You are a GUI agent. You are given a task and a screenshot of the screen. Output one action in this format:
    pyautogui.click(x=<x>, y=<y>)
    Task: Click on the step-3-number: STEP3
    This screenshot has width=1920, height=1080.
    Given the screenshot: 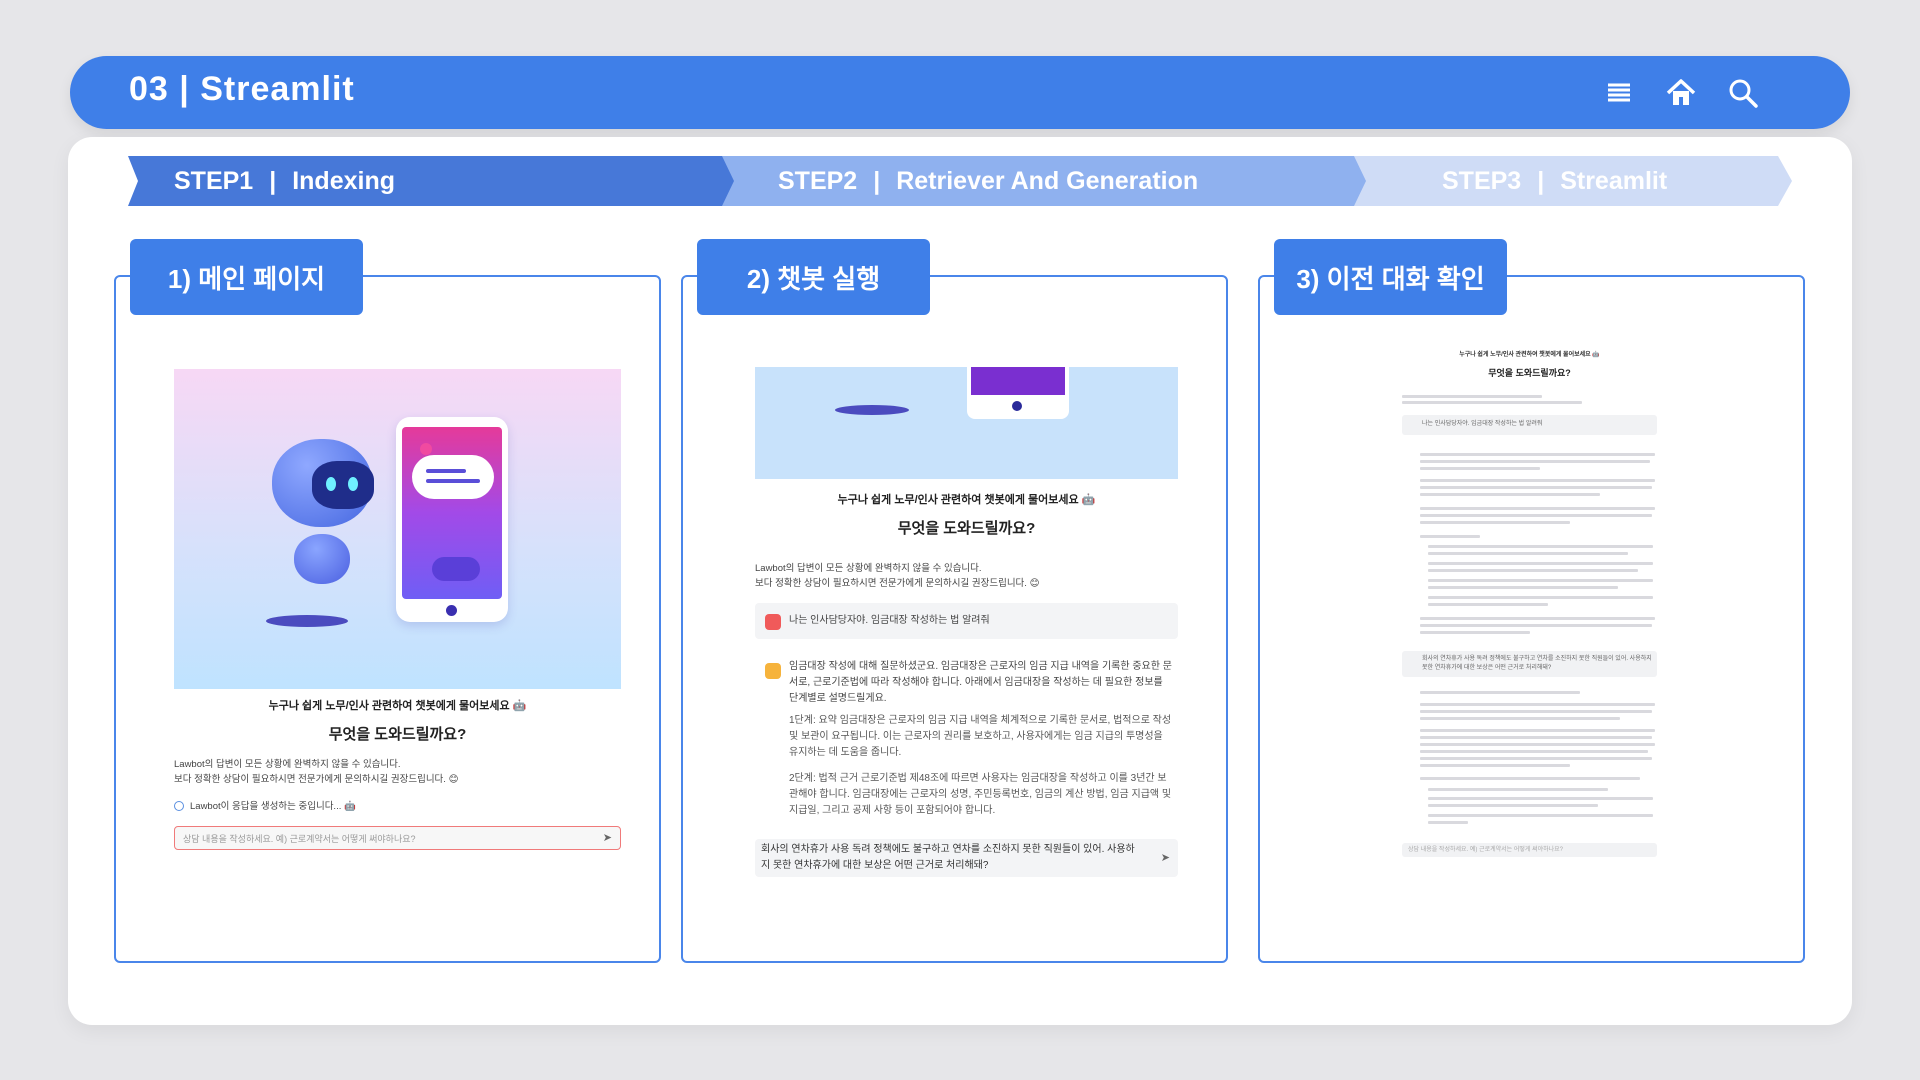 What is the action you would take?
    pyautogui.click(x=1482, y=180)
    